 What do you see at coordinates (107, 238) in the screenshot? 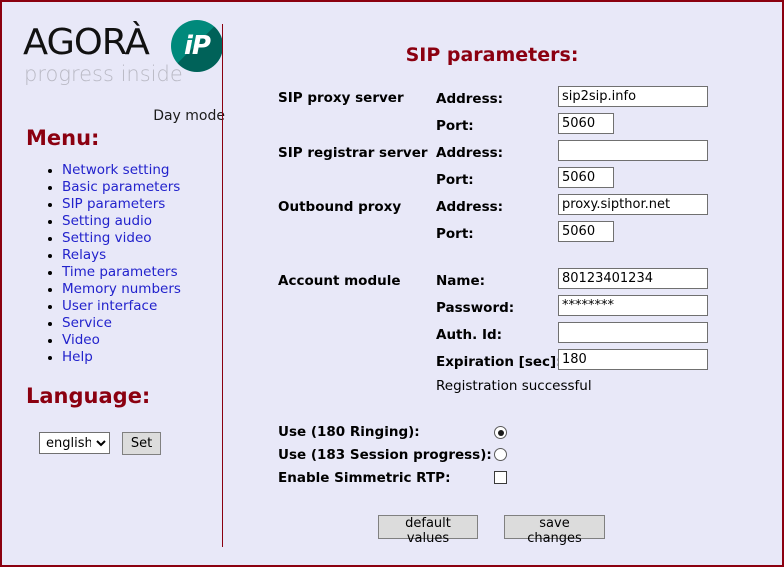
I see `sidebar-item-setting-video: Setting video` at bounding box center [107, 238].